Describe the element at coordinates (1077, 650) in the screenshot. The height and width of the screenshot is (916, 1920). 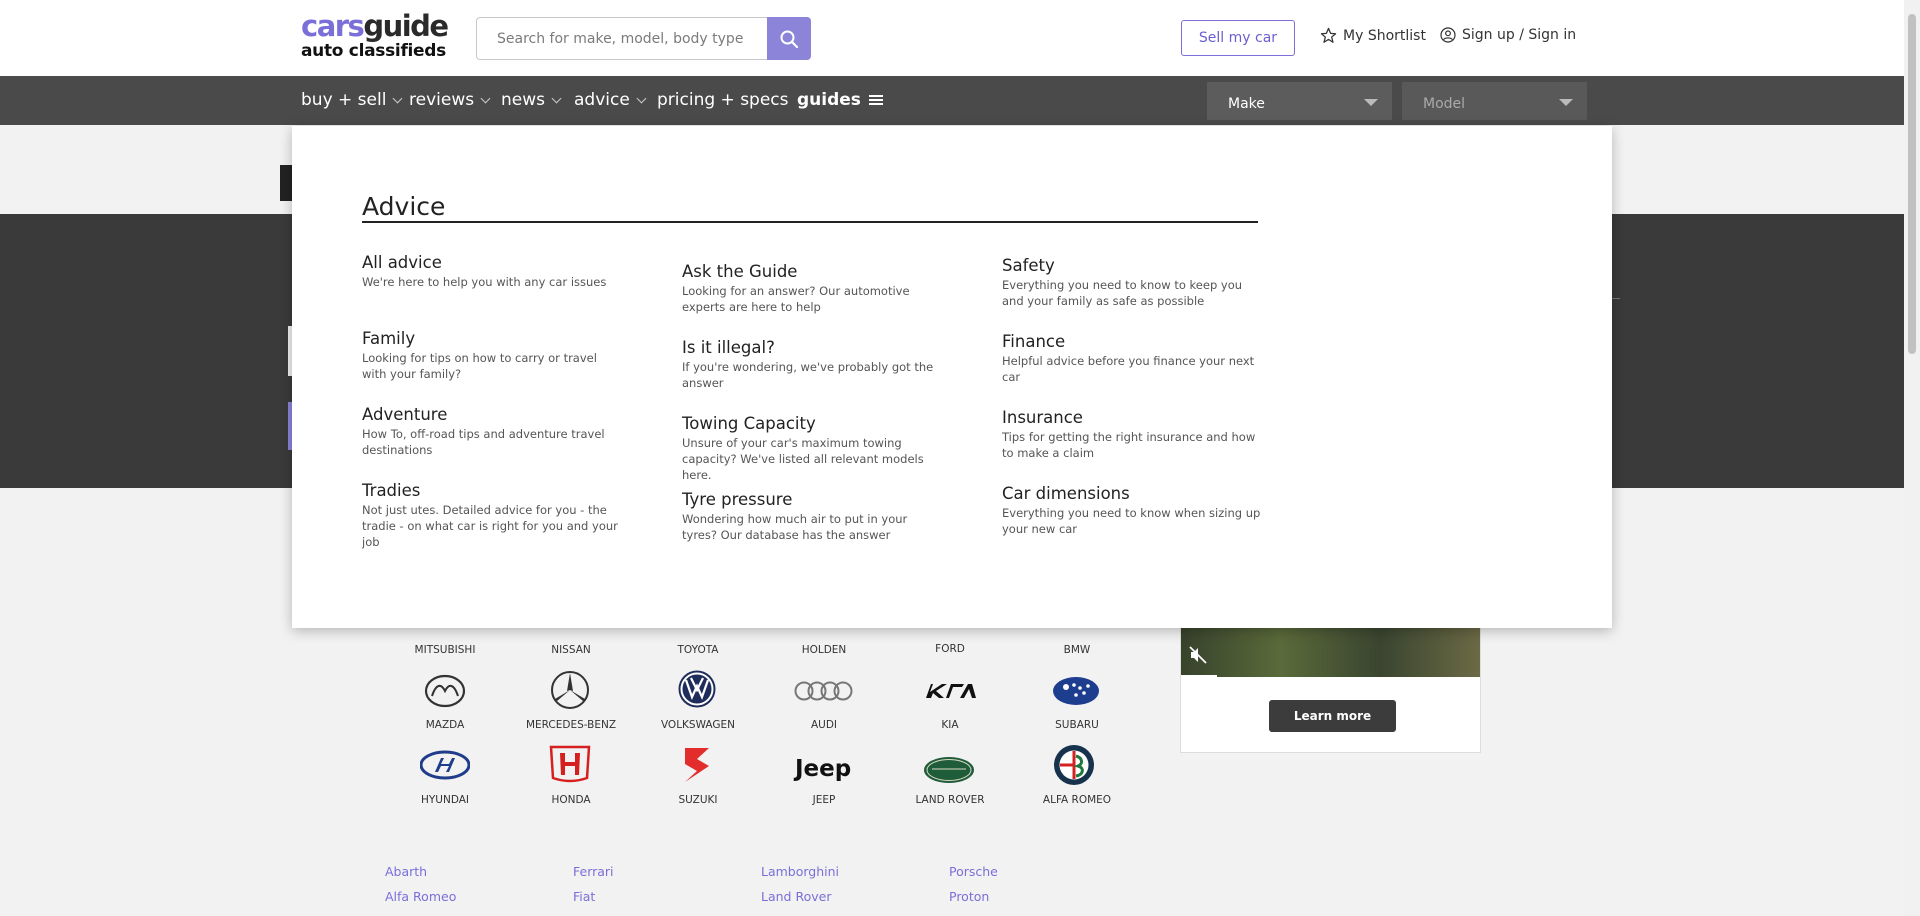
I see `brand-bmw: BMW` at that location.